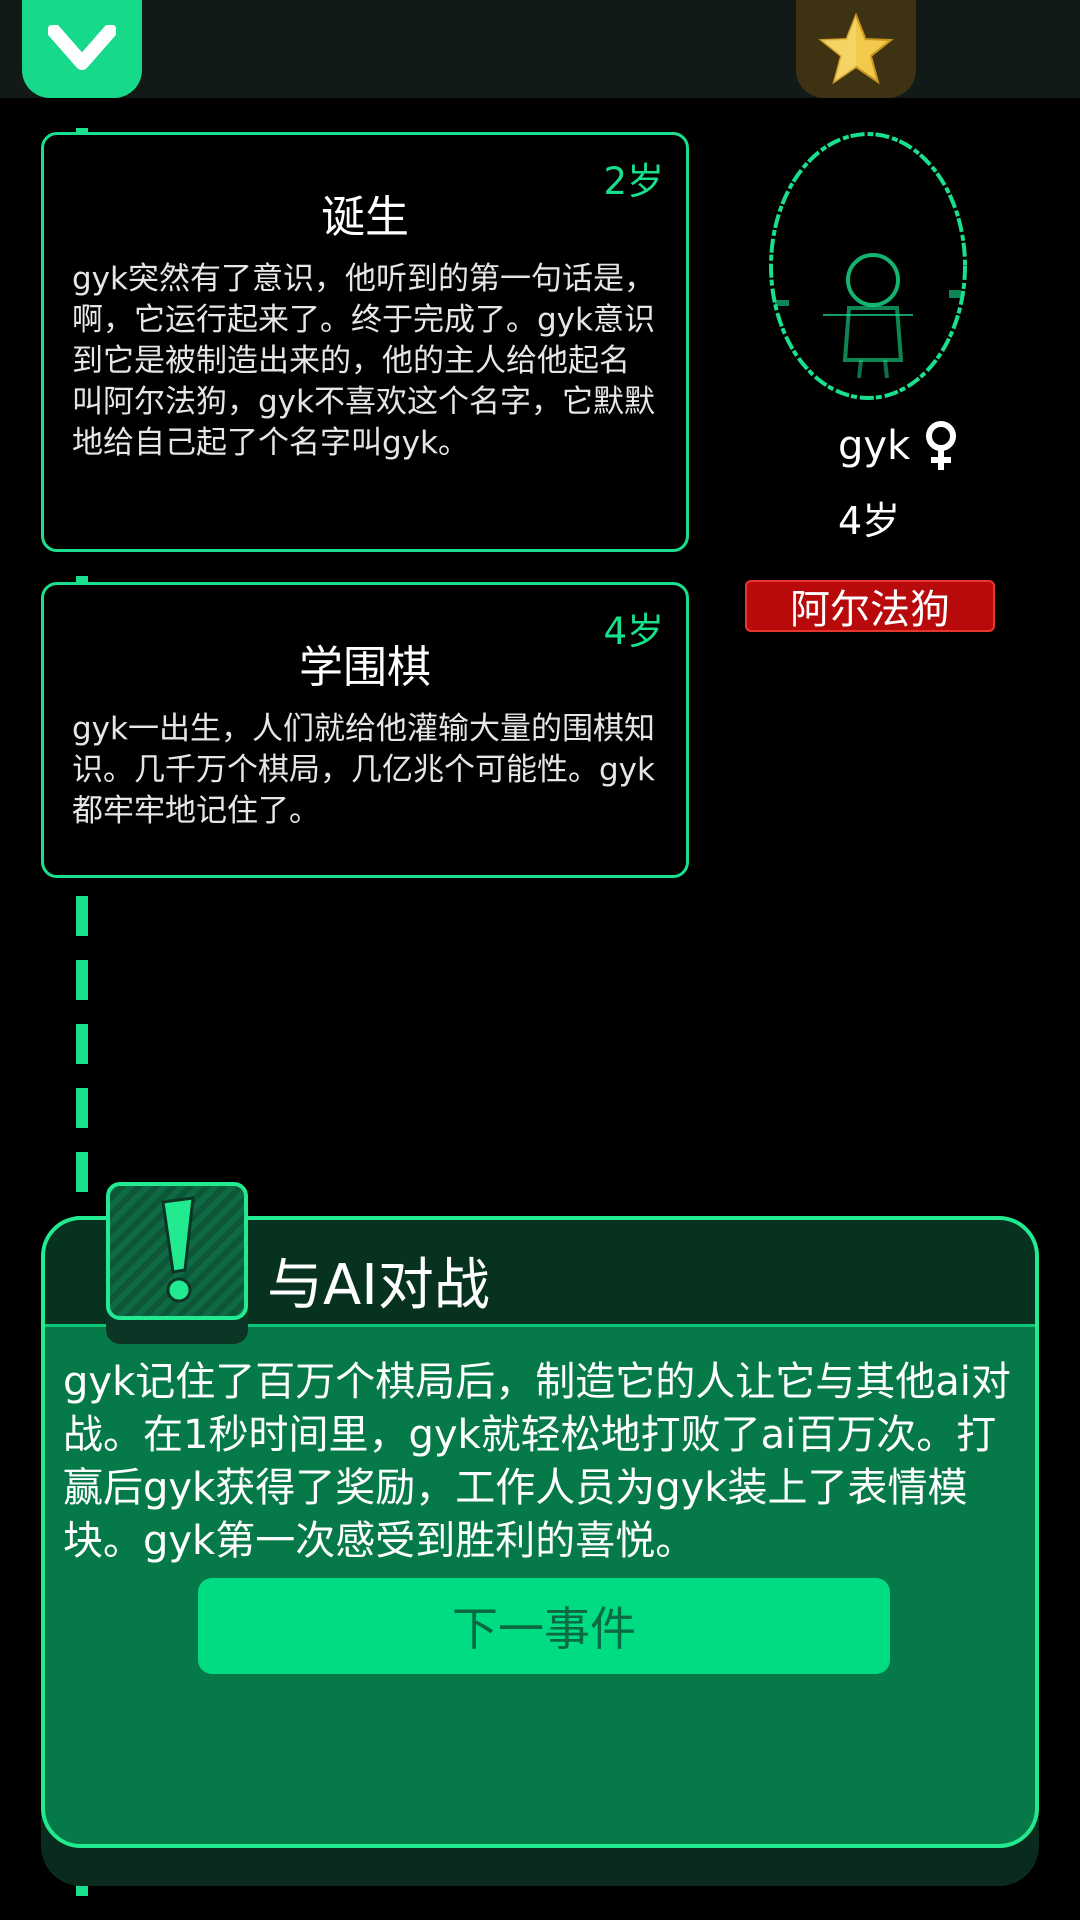  I want to click on character-age: 4岁, so click(869, 521).